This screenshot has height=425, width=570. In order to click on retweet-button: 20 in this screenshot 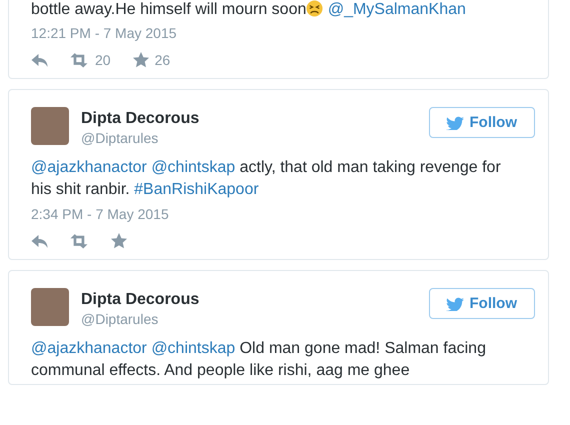, I will do `click(90, 59)`.